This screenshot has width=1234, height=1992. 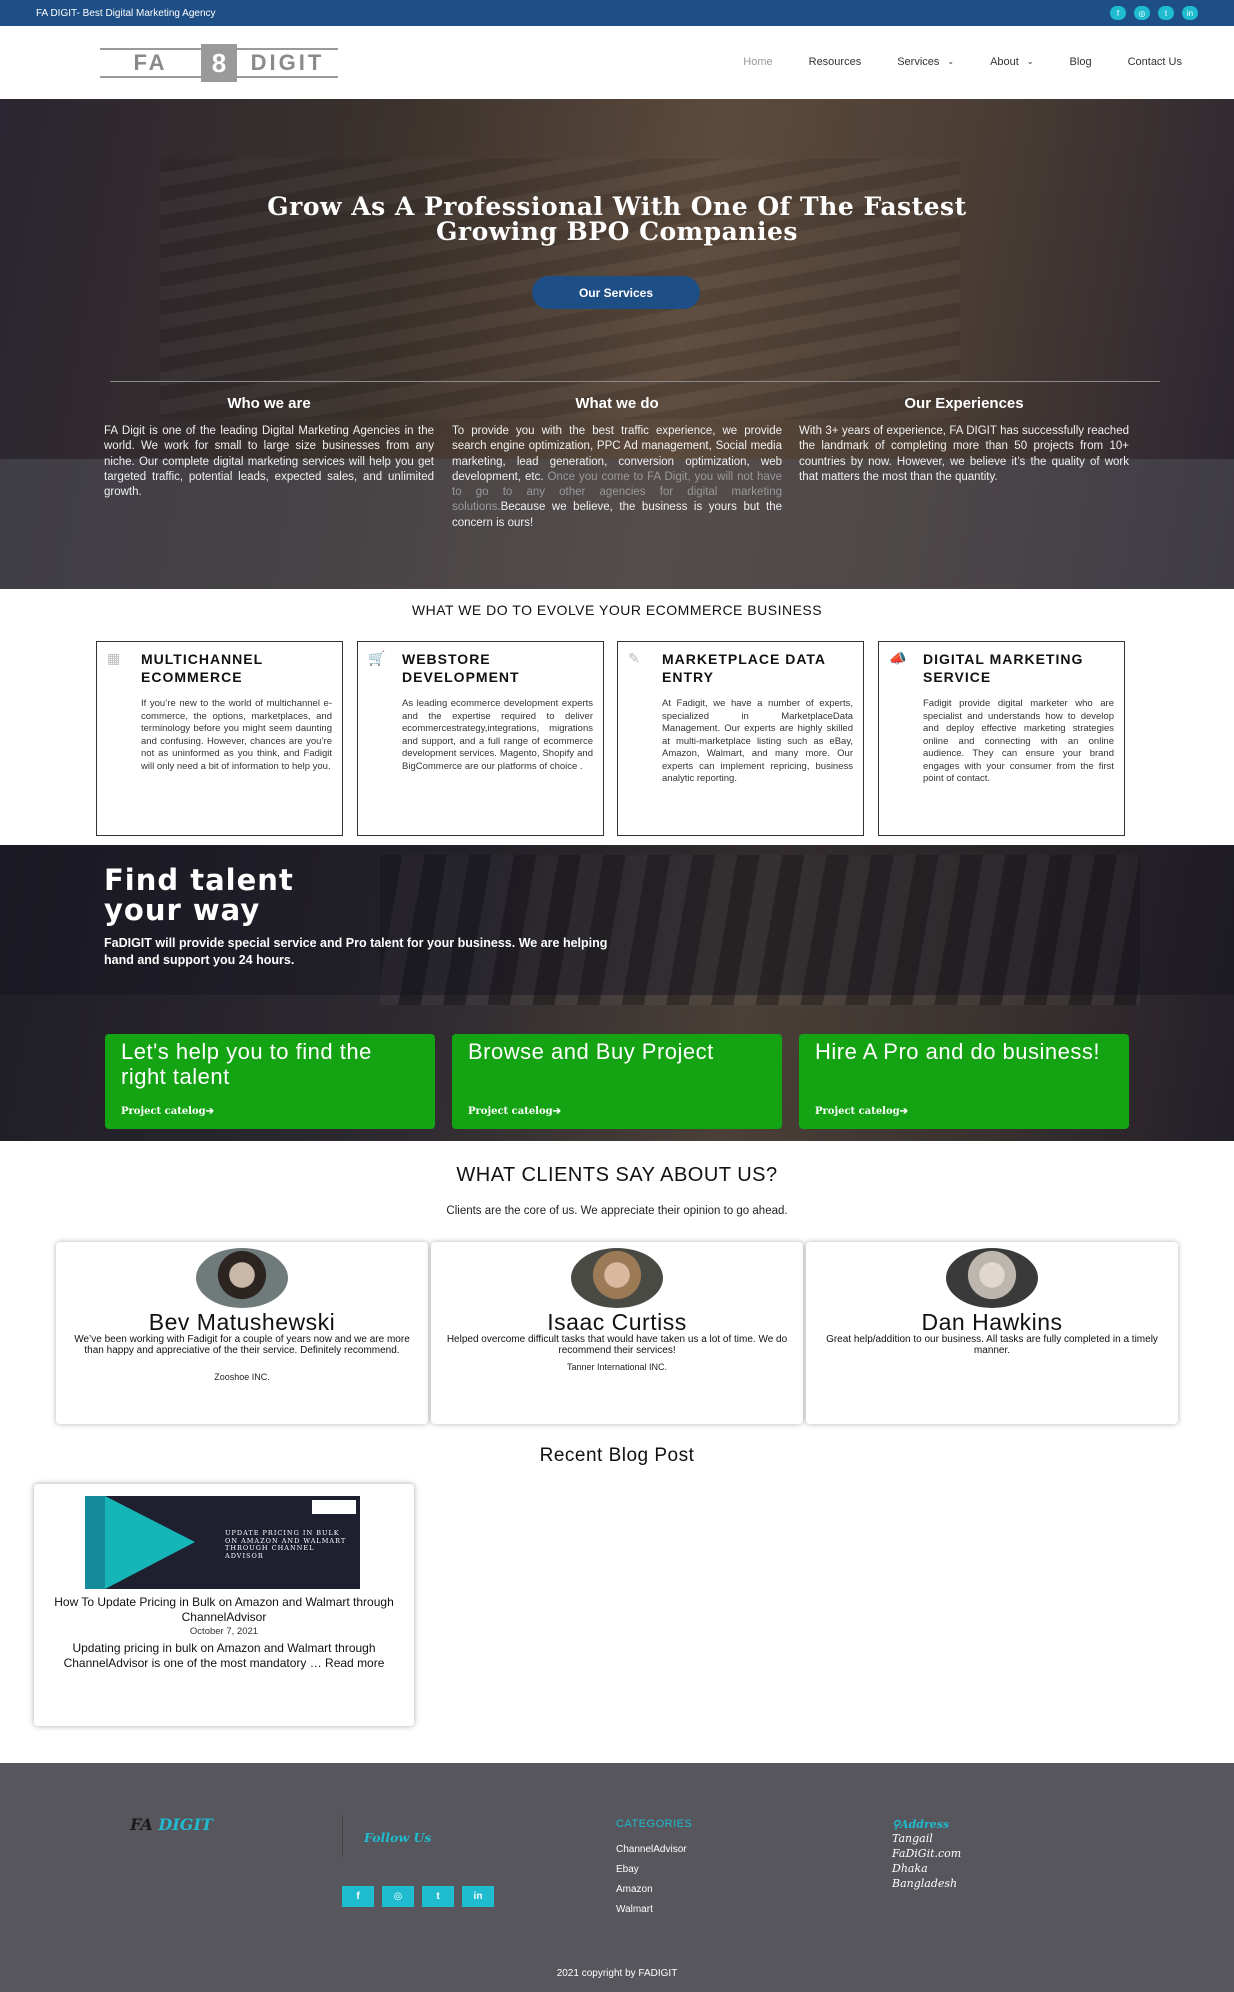 I want to click on category-link: Amazon, so click(x=654, y=1890).